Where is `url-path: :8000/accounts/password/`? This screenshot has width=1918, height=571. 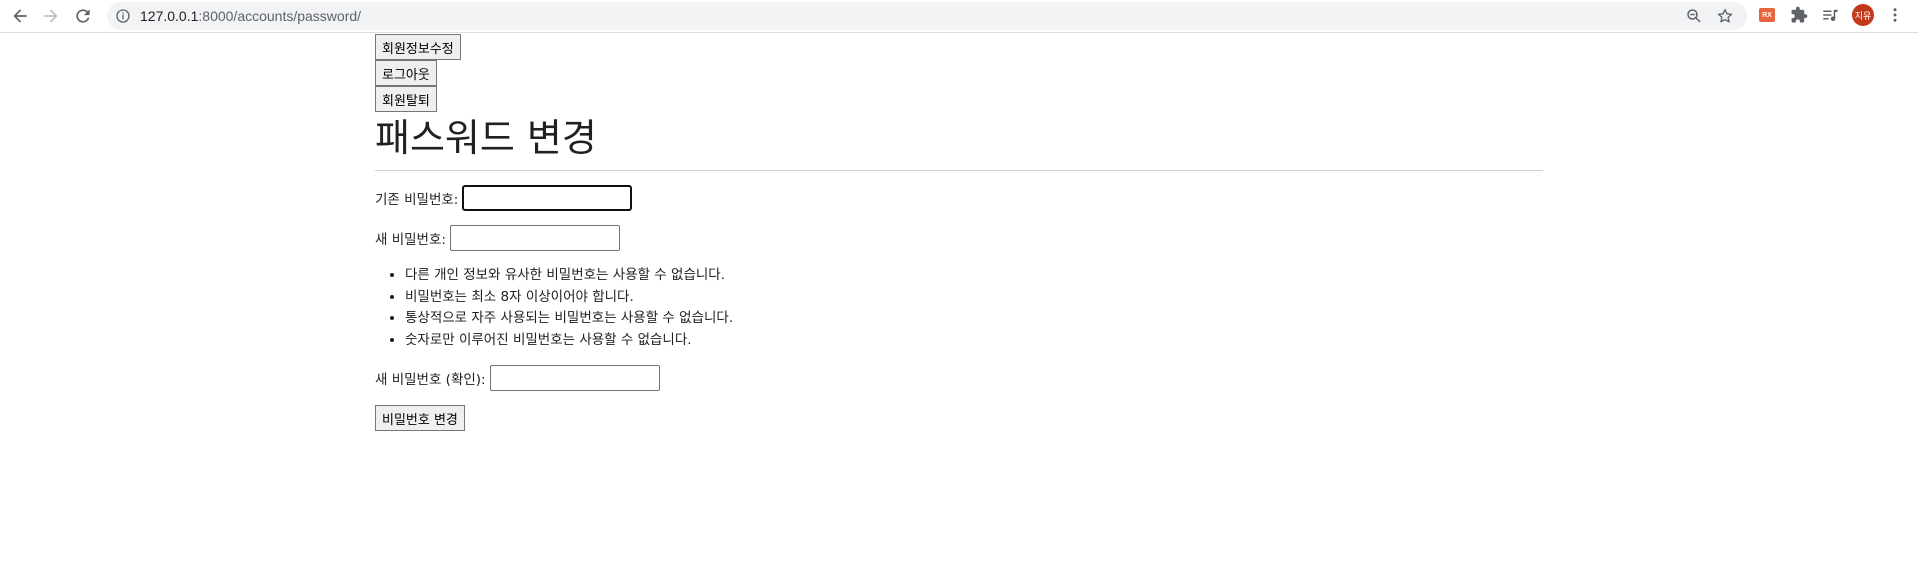
url-path: :8000/accounts/password/ is located at coordinates (280, 16).